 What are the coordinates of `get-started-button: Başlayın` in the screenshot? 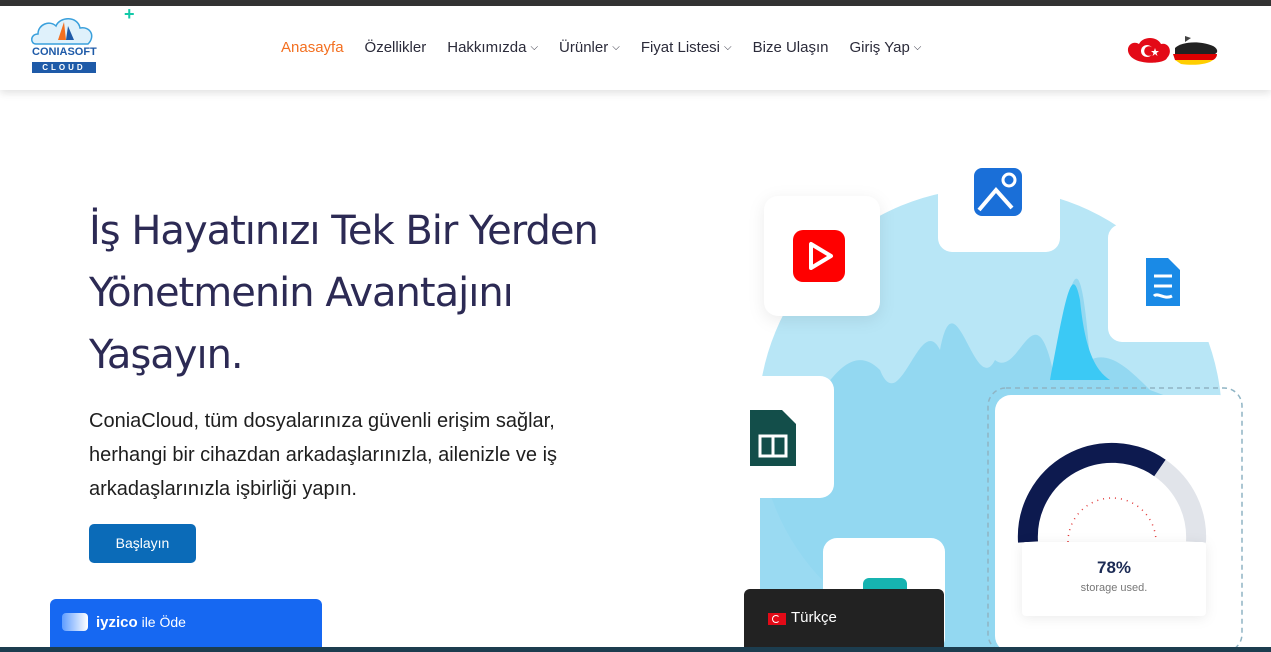 It's located at (142, 543).